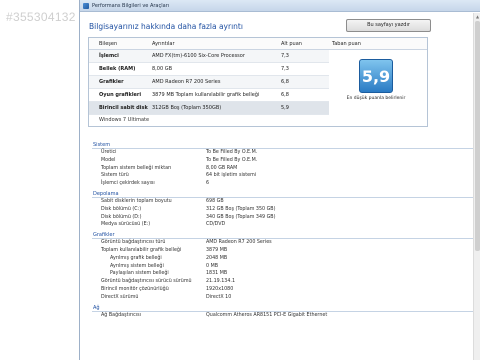 The width and height of the screenshot is (480, 360). Describe the element at coordinates (135, 289) in the screenshot. I see `detail-label: Birincil monitör çözünürlüğü` at that location.